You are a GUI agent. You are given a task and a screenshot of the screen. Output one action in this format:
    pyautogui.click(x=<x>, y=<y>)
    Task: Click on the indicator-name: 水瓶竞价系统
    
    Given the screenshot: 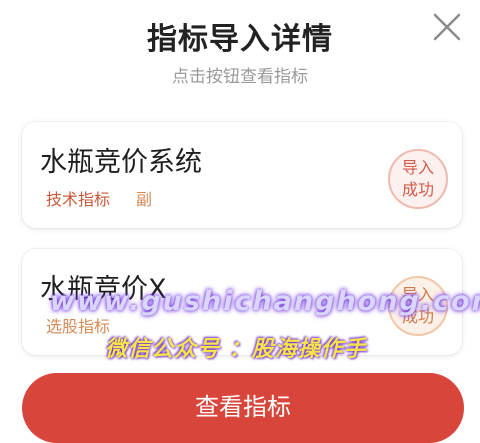 What is the action you would take?
    pyautogui.click(x=121, y=162)
    